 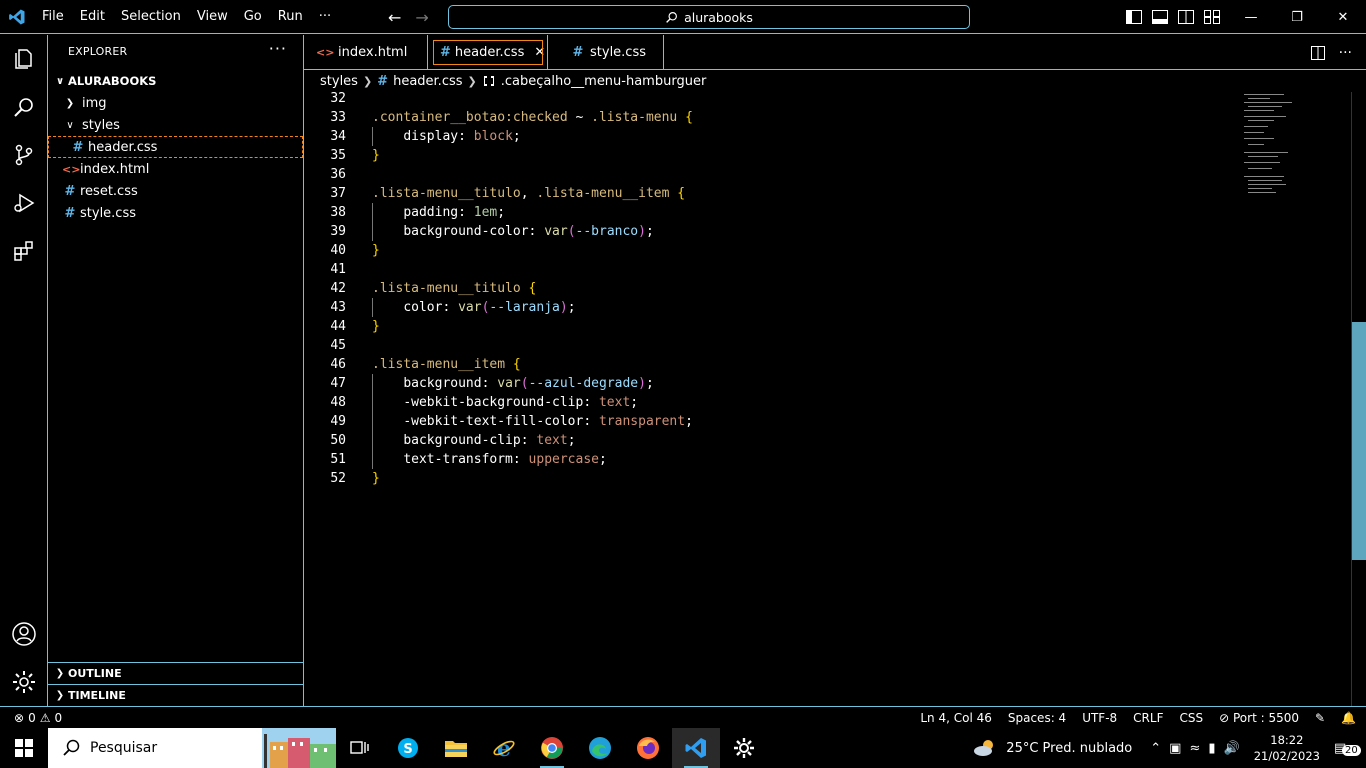 What do you see at coordinates (339, 81) in the screenshot?
I see `breadcrumb-folder: styles` at bounding box center [339, 81].